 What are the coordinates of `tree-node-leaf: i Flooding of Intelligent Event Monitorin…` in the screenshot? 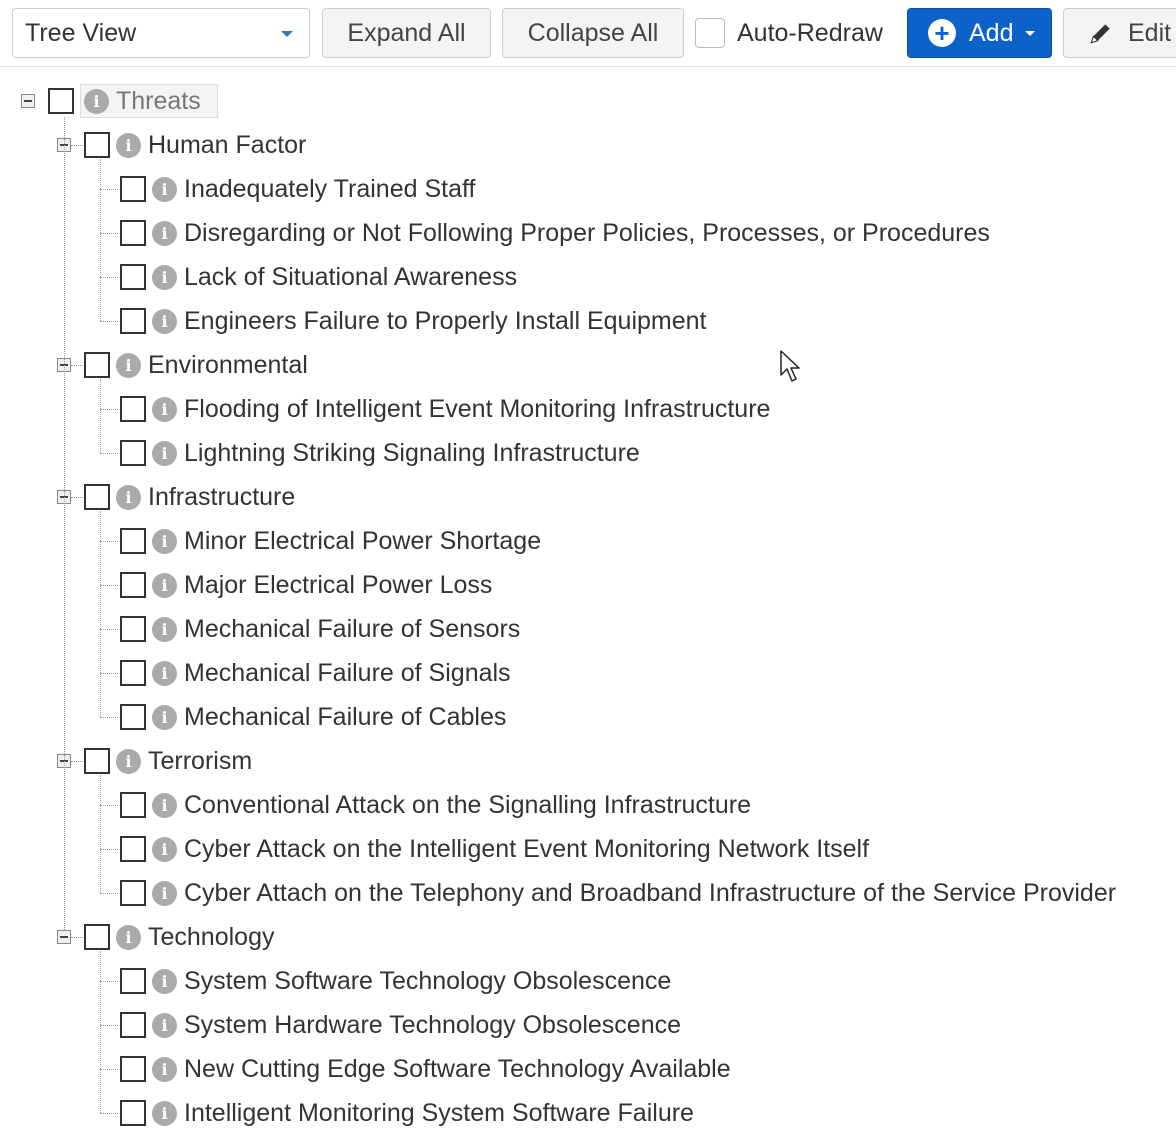 It's located at (445, 409).